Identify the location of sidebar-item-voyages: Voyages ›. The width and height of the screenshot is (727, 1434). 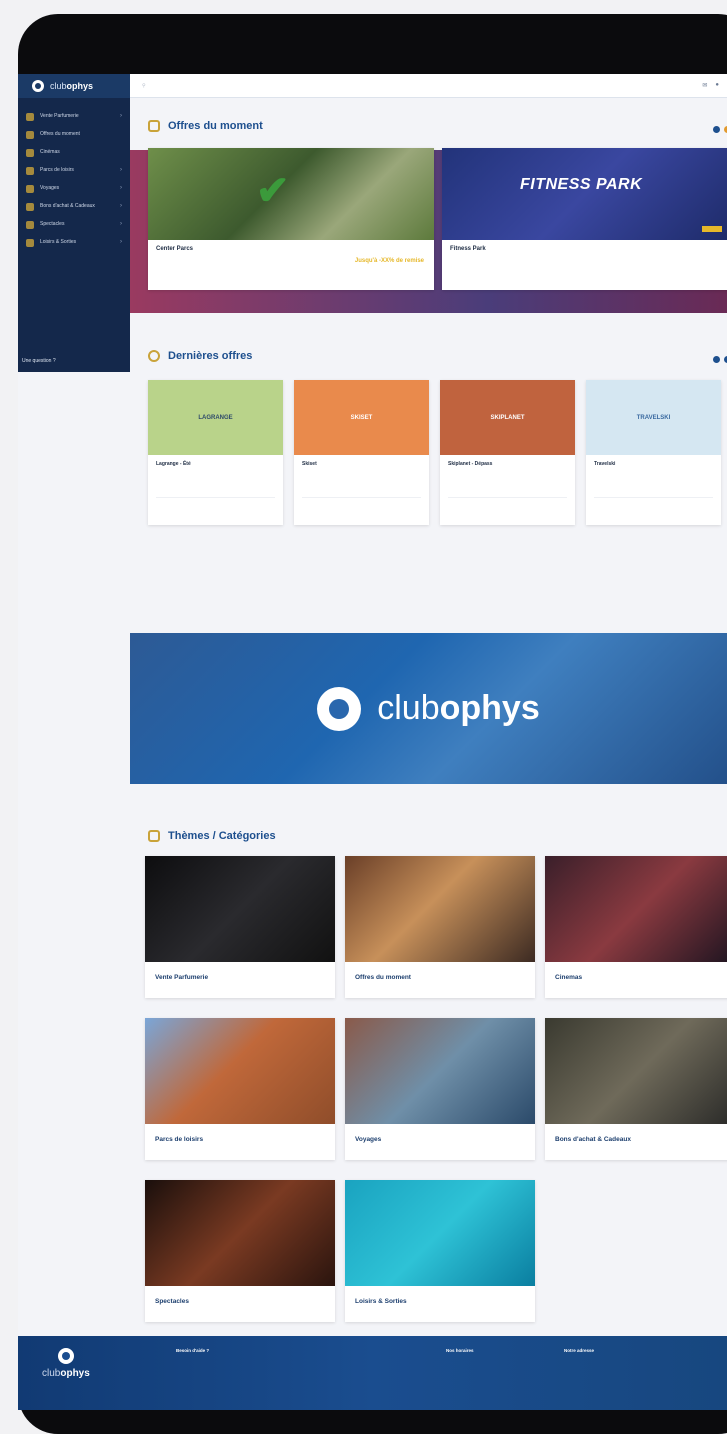
(74, 189).